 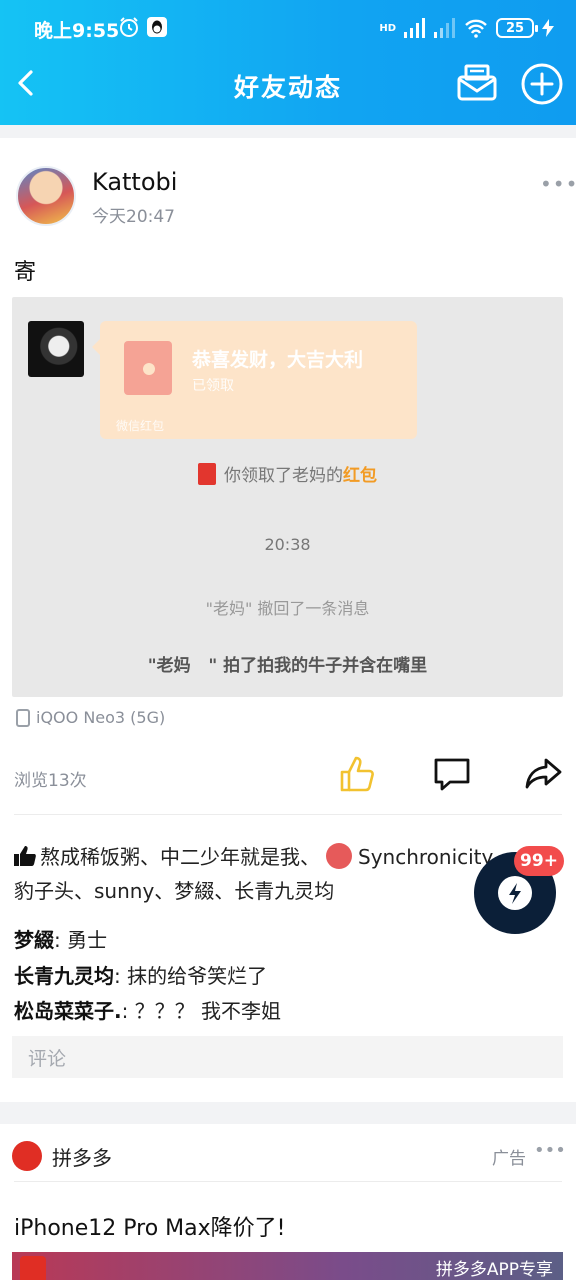 What do you see at coordinates (287, 544) in the screenshot?
I see `chat-timestamp: 20:38` at bounding box center [287, 544].